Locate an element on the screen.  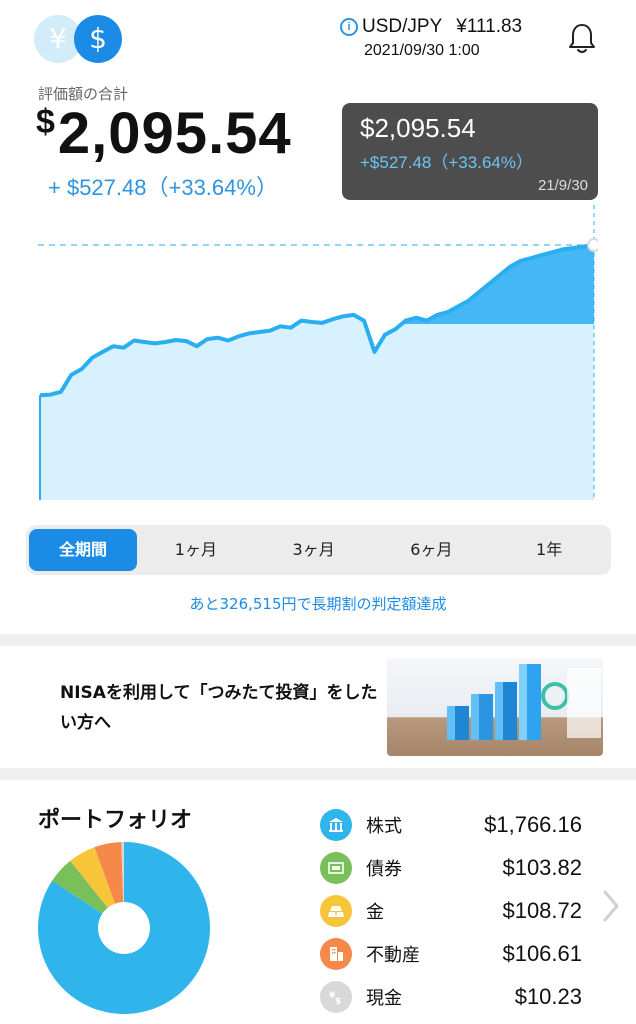
nisa-banner: NISAを利用して「つみたて投資」をしたい方へ is located at coordinates (318, 707).